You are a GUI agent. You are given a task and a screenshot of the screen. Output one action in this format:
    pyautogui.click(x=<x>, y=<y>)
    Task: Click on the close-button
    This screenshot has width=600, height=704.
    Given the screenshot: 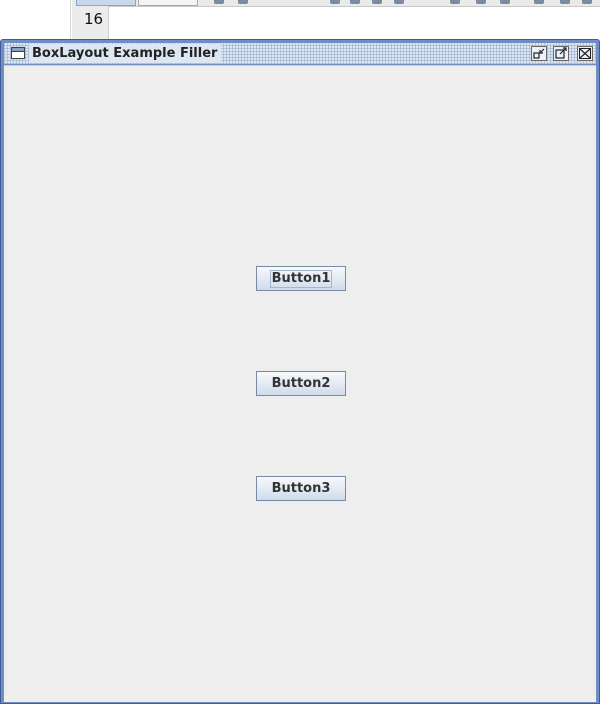 What is the action you would take?
    pyautogui.click(x=585, y=53)
    